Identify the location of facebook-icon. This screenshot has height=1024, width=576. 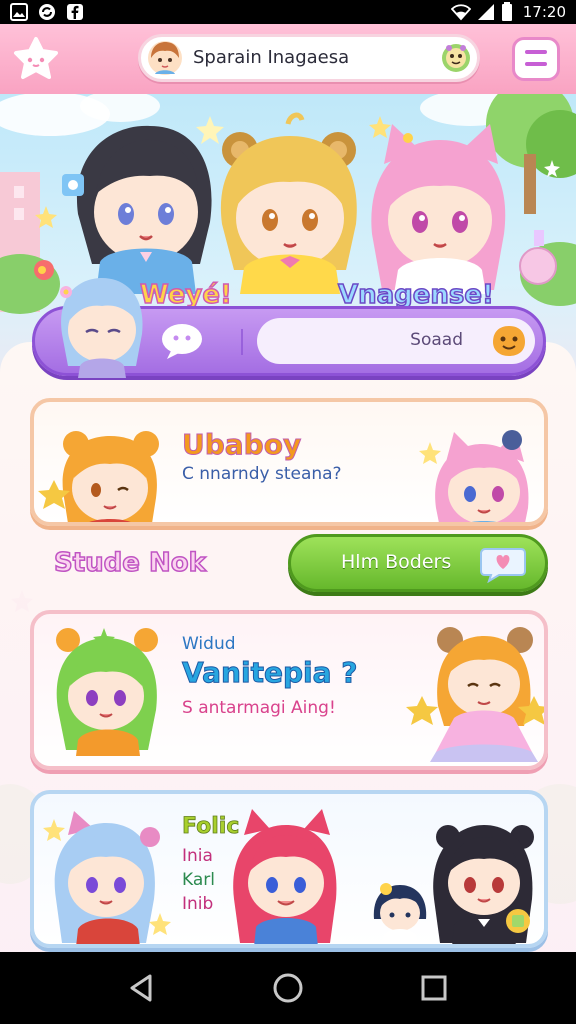
(75, 12).